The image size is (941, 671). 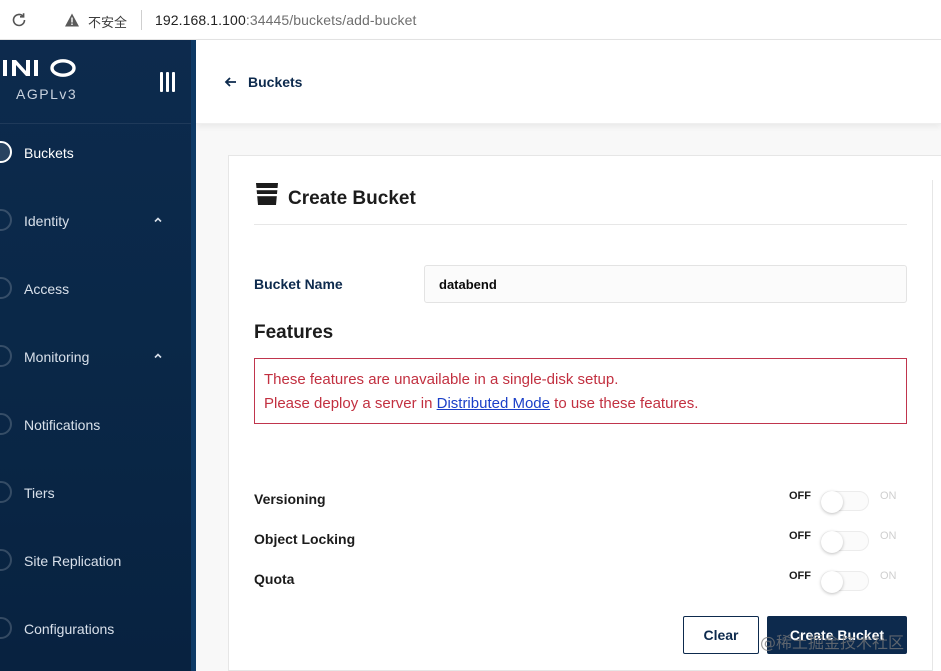 I want to click on quota-label: Quota, so click(x=274, y=579).